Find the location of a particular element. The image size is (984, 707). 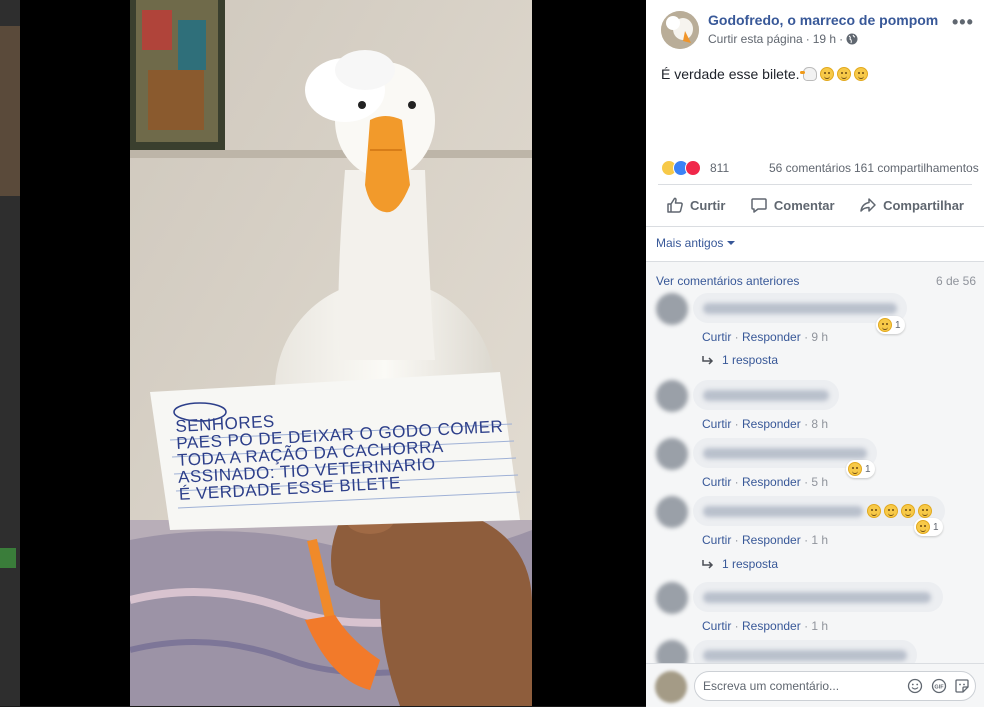

post-text-body: É verdade esse bilete. is located at coordinates (730, 74).